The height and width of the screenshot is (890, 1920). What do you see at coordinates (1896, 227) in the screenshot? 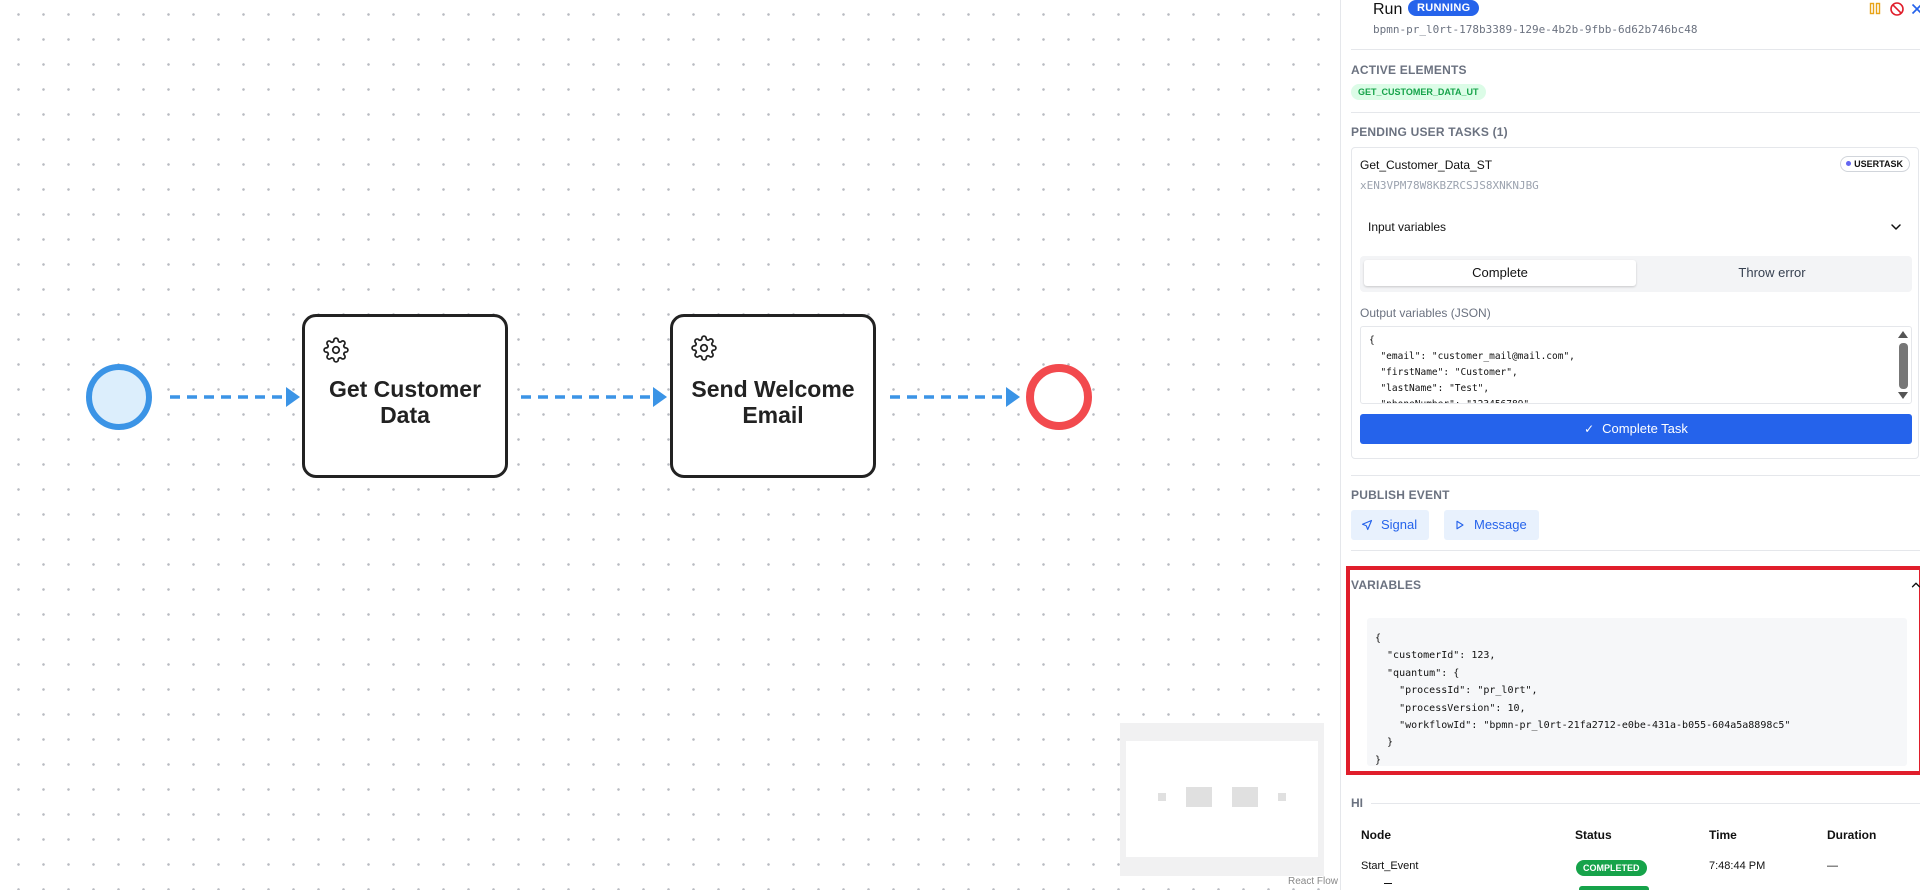
I see `chevron-down-icon` at bounding box center [1896, 227].